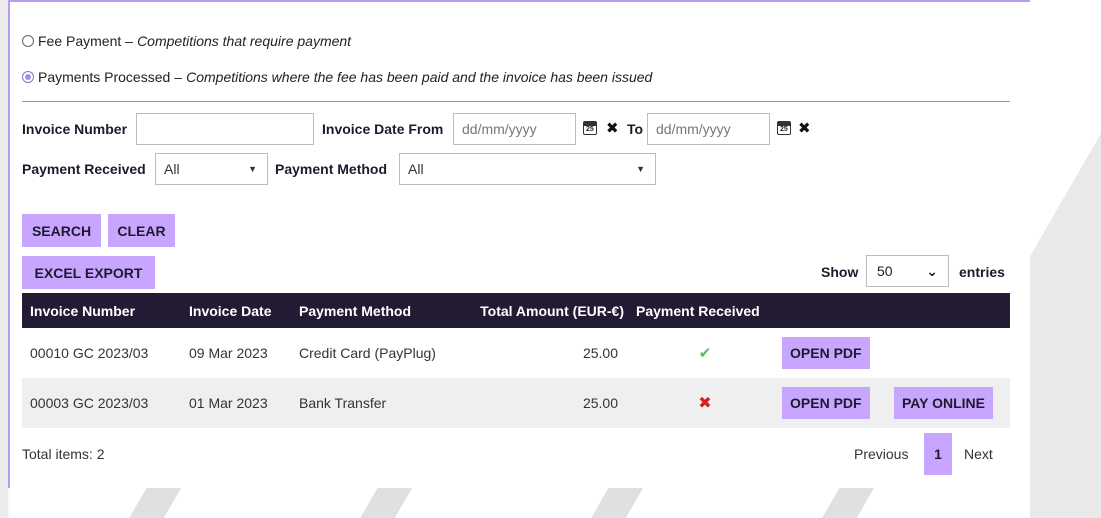  I want to click on payment-method-cell: Bank Transfer, so click(343, 403).